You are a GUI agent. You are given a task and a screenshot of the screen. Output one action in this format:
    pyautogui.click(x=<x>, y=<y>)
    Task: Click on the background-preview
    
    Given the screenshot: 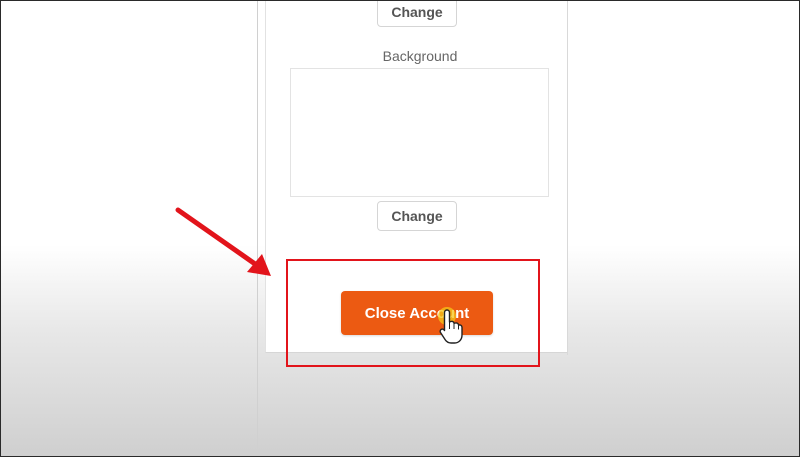 What is the action you would take?
    pyautogui.click(x=419, y=132)
    